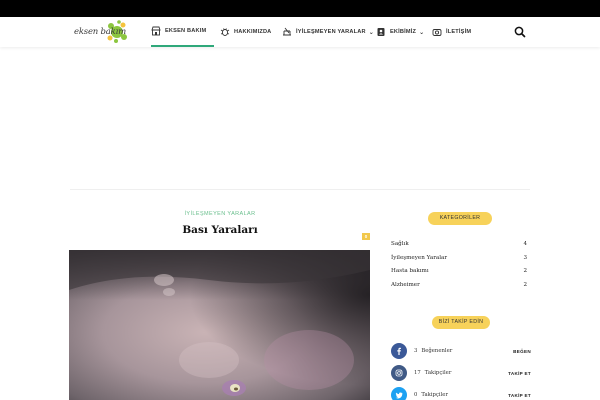 The width and height of the screenshot is (600, 400). I want to click on logo-text: eksen bakım, so click(100, 32).